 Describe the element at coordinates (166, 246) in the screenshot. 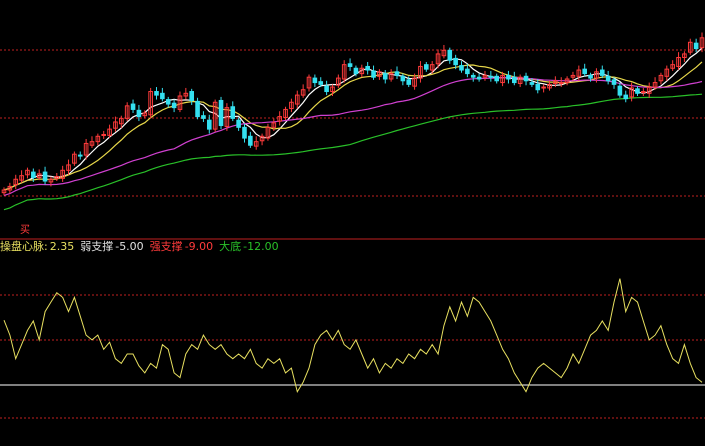

I see `legend-strong-support-label: 强支撑` at that location.